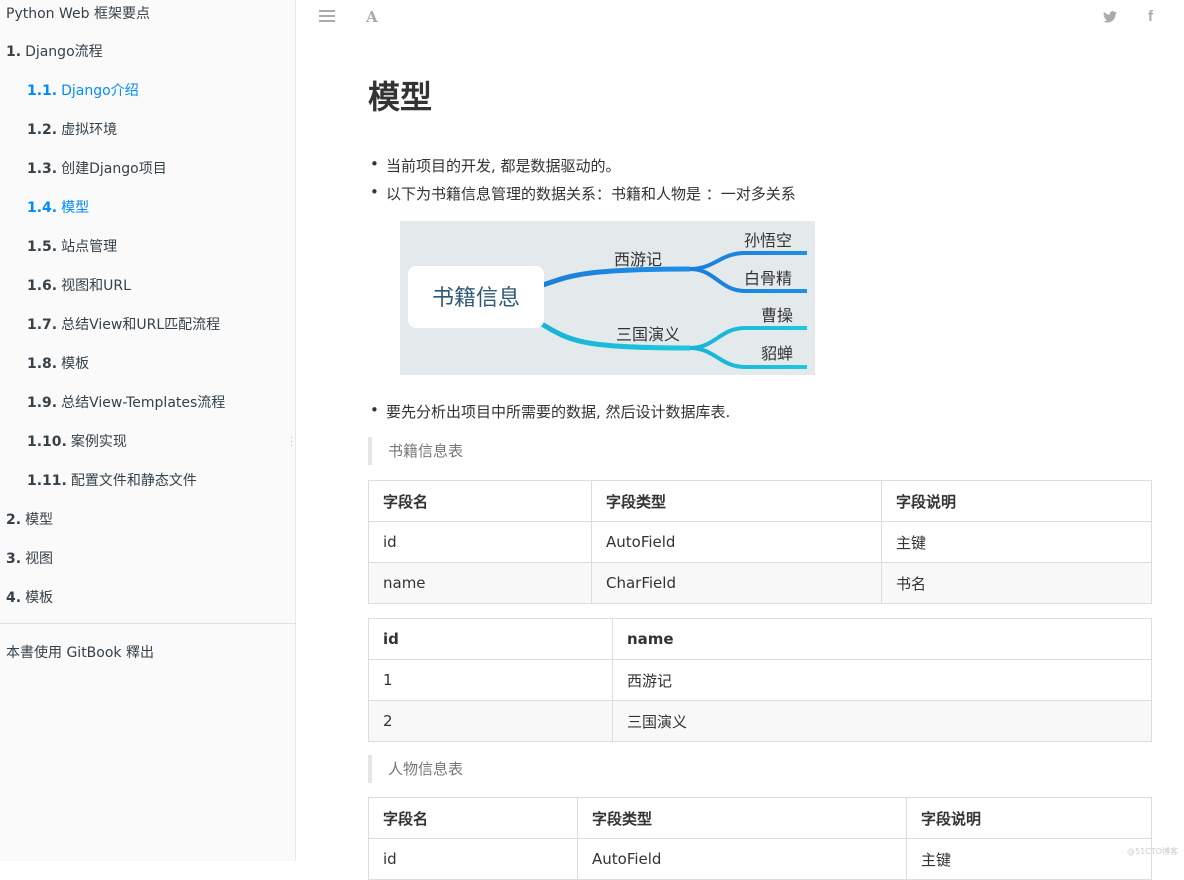 The width and height of the screenshot is (1184, 880). I want to click on bullet-data-driven: 当前项目的开发, 都是数据驱动的。, so click(495, 165).